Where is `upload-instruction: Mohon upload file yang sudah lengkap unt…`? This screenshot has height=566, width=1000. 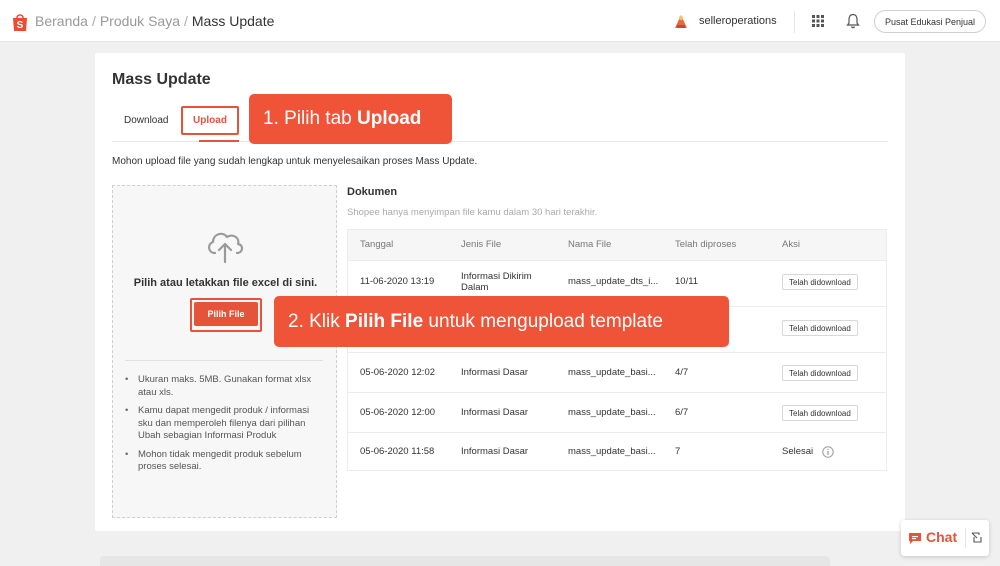
upload-instruction: Mohon upload file yang sudah lengkap unt… is located at coordinates (295, 161).